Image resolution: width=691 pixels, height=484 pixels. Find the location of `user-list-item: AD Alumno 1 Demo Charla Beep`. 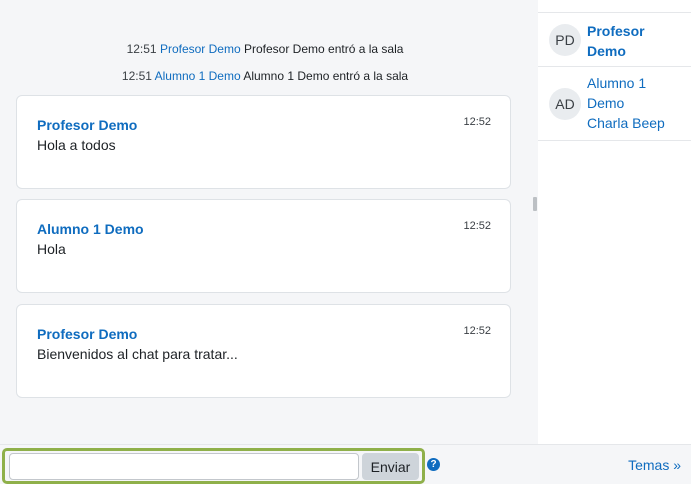

user-list-item: AD Alumno 1 Demo Charla Beep is located at coordinates (614, 104).